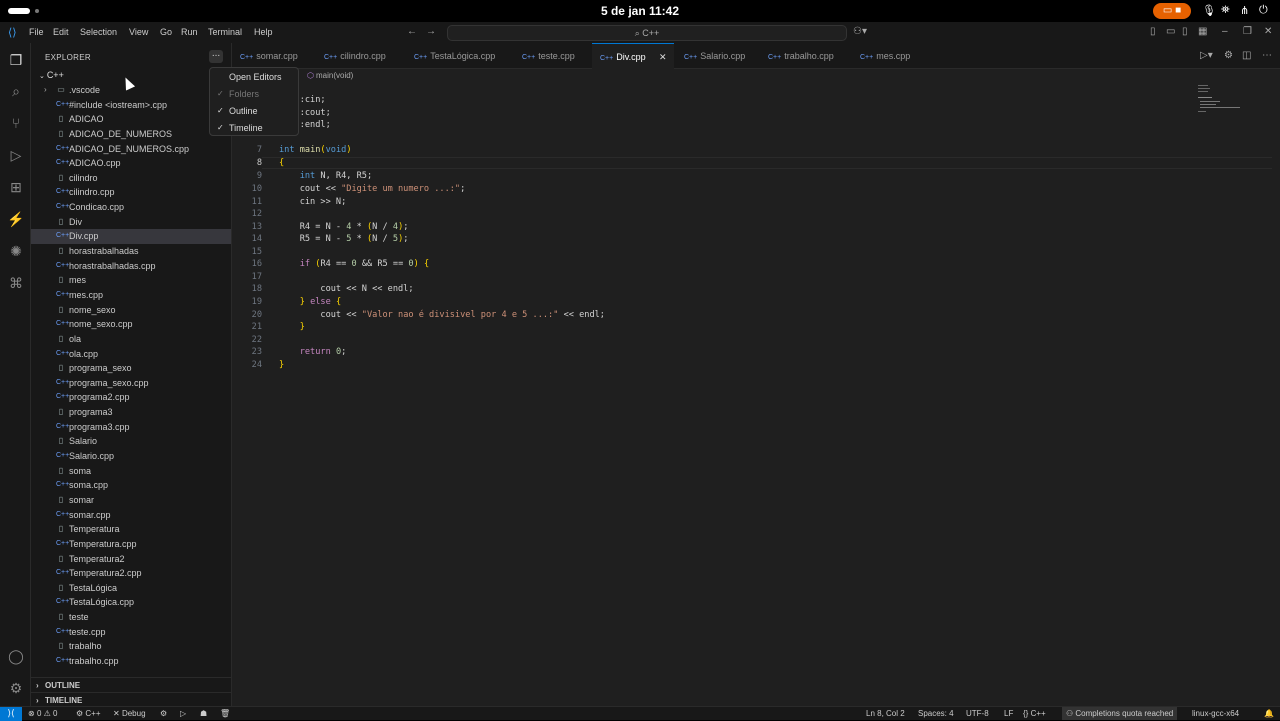 This screenshot has width=1280, height=721. I want to click on file-tree-item: ▯ ADICAO, so click(131, 119).